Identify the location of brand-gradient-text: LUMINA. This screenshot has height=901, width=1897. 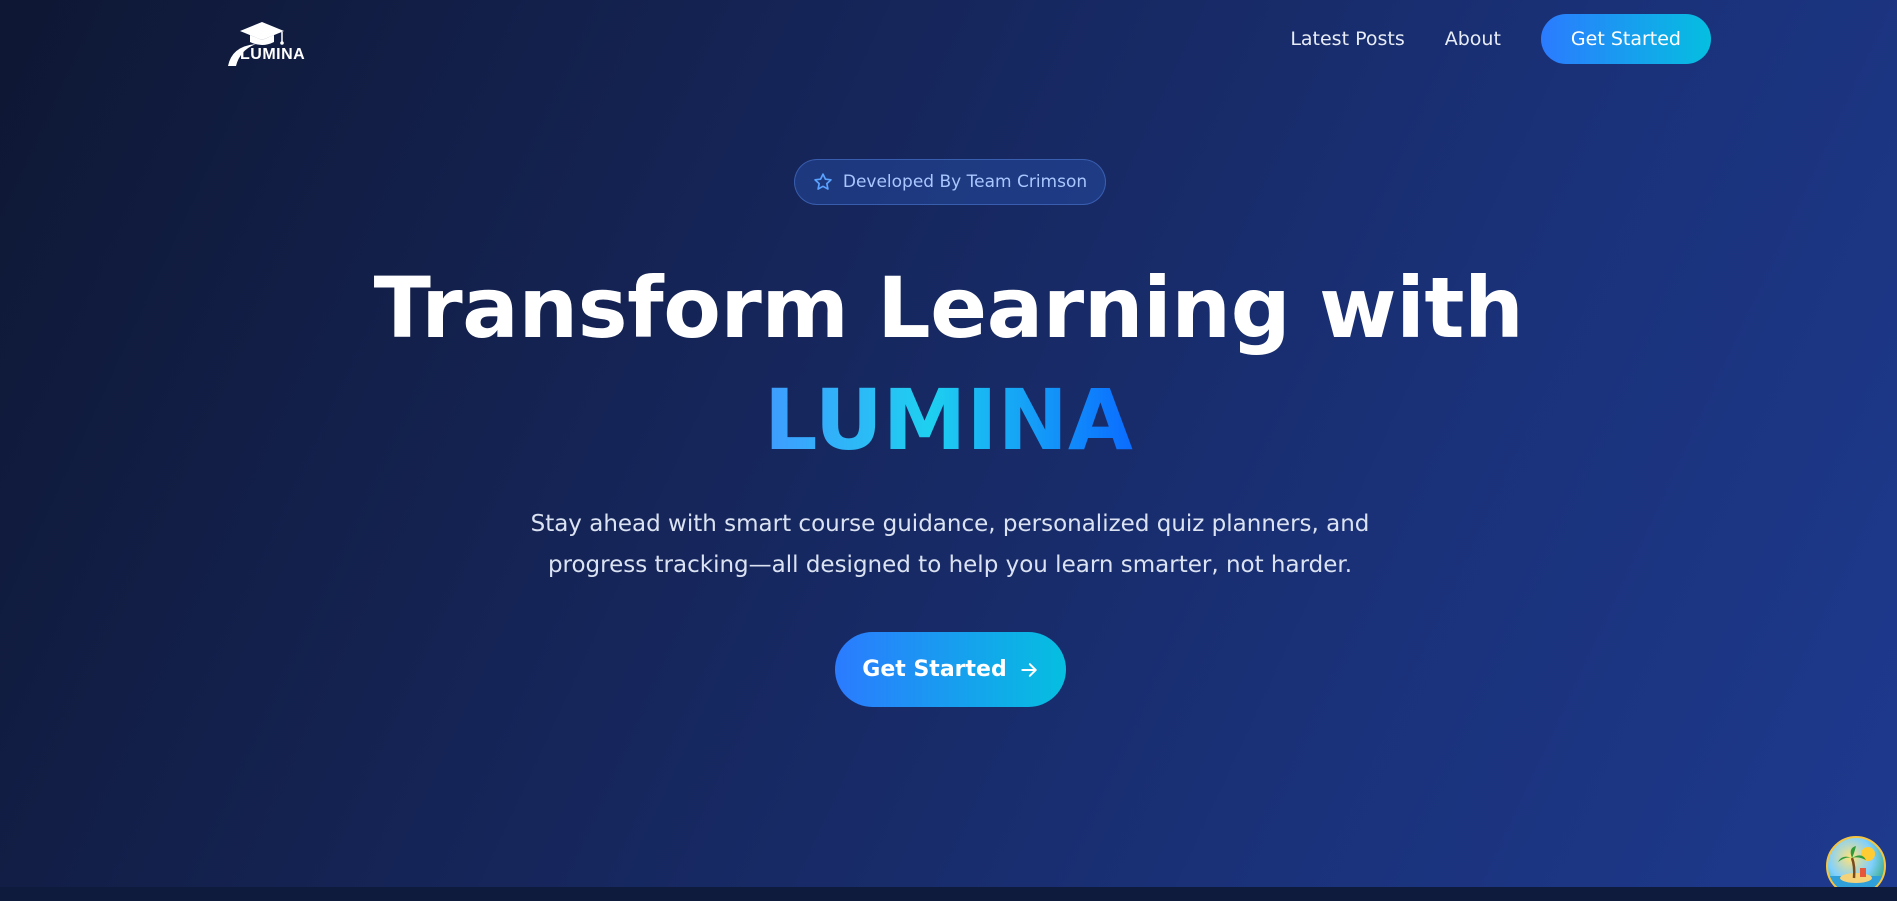
(948, 420).